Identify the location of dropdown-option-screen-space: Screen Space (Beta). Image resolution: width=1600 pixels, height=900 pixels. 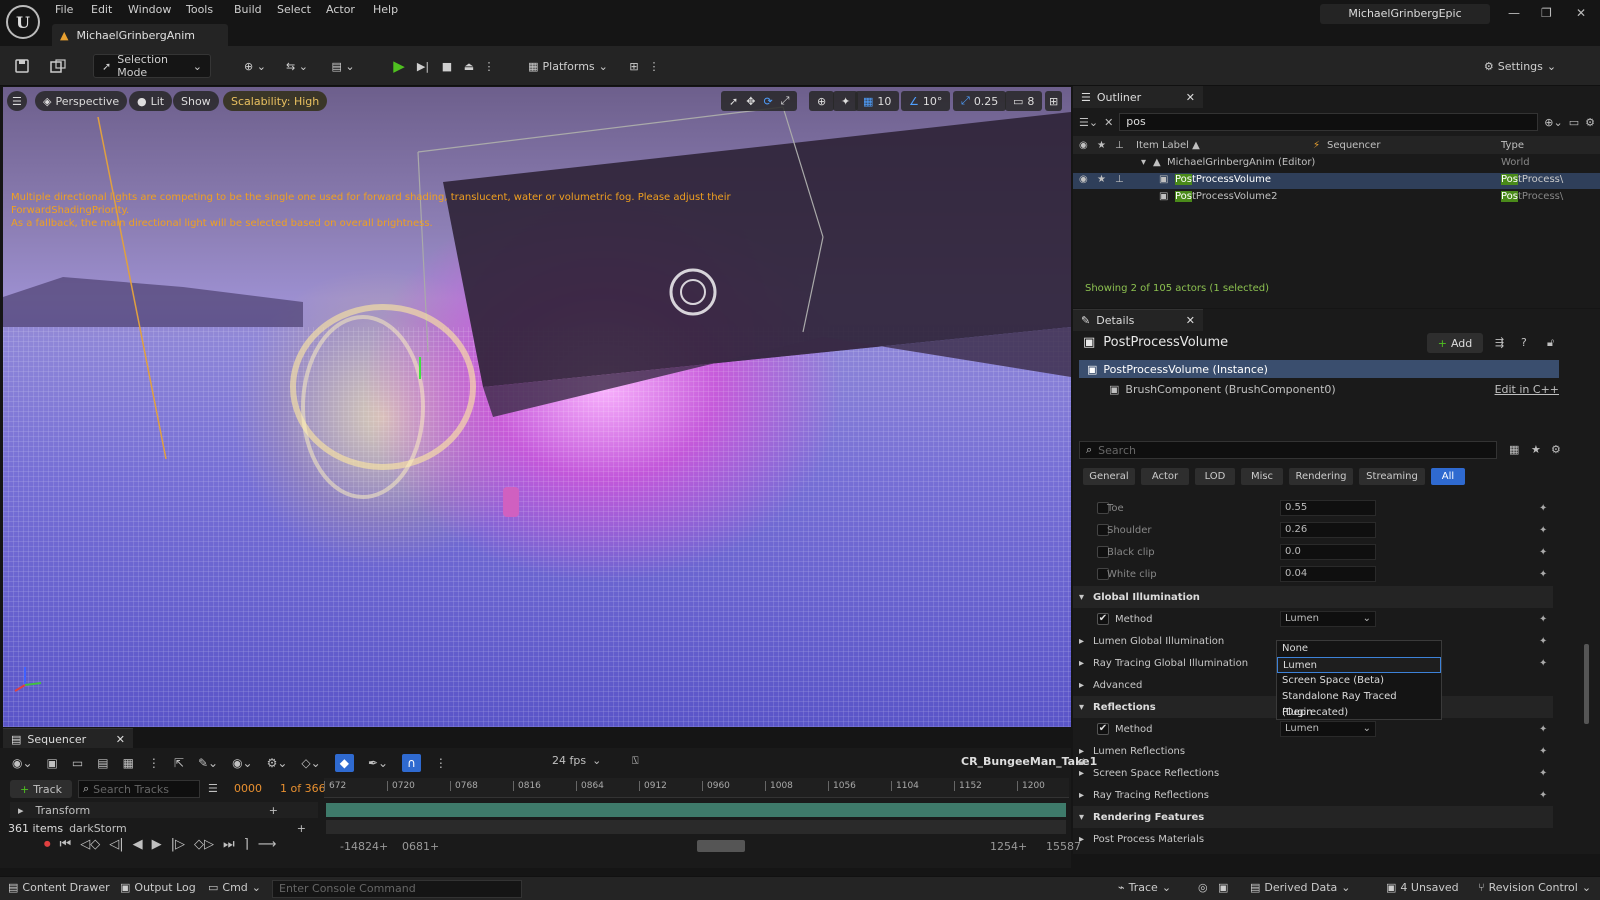
(1359, 681).